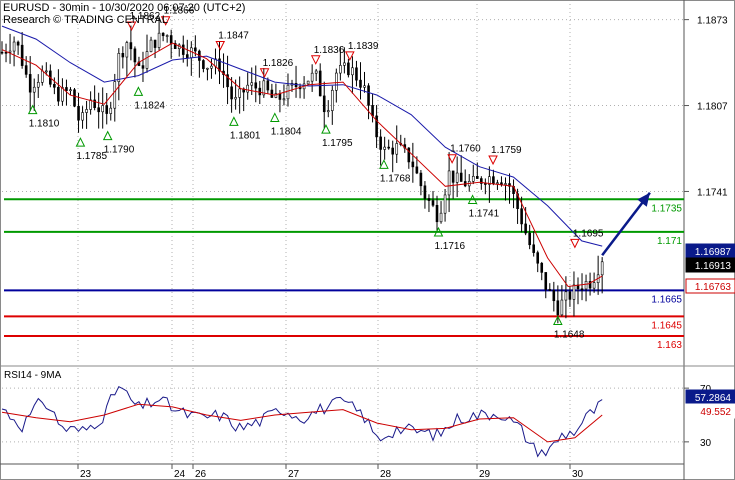 The width and height of the screenshot is (735, 480). What do you see at coordinates (588, 233) in the screenshot?
I see `swing-high-label: 1.1695` at bounding box center [588, 233].